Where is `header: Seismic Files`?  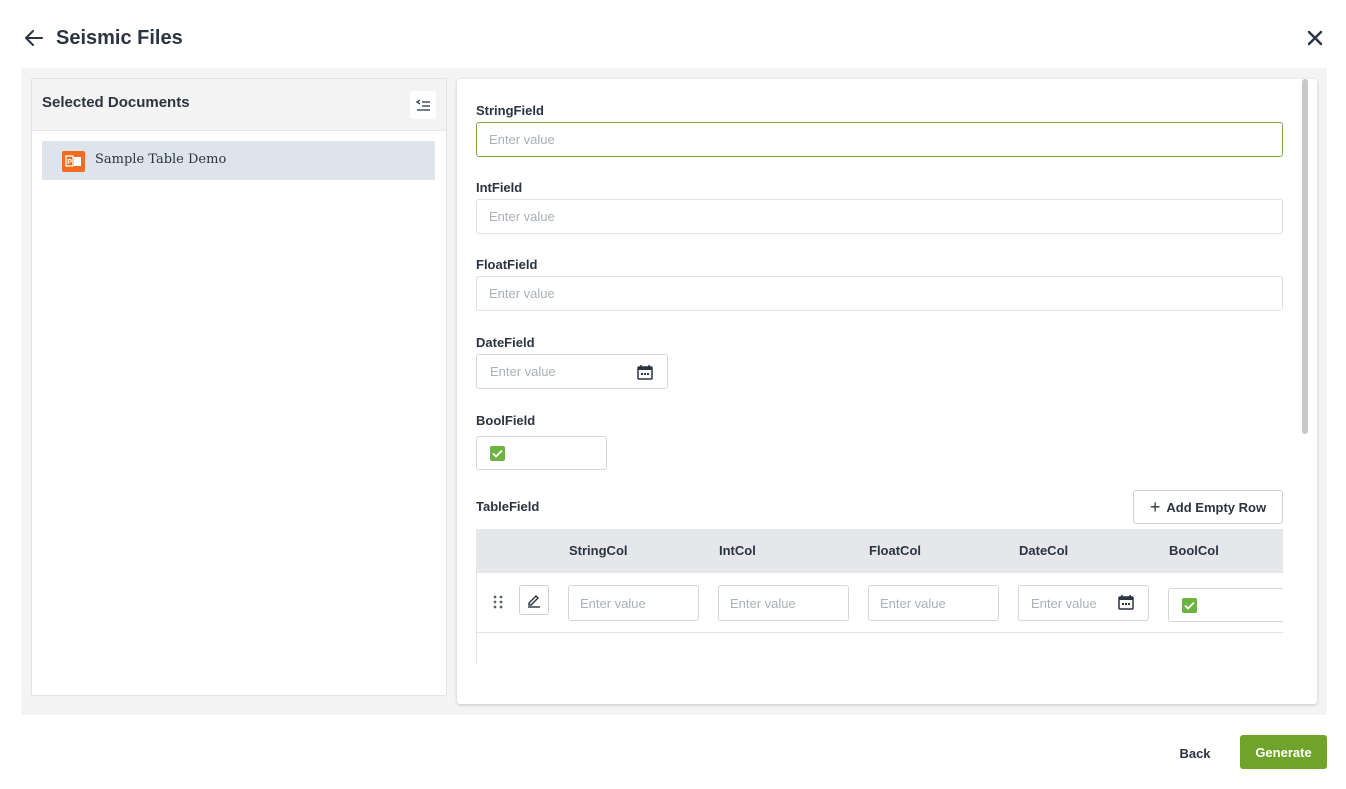
header: Seismic Files is located at coordinates (673, 34).